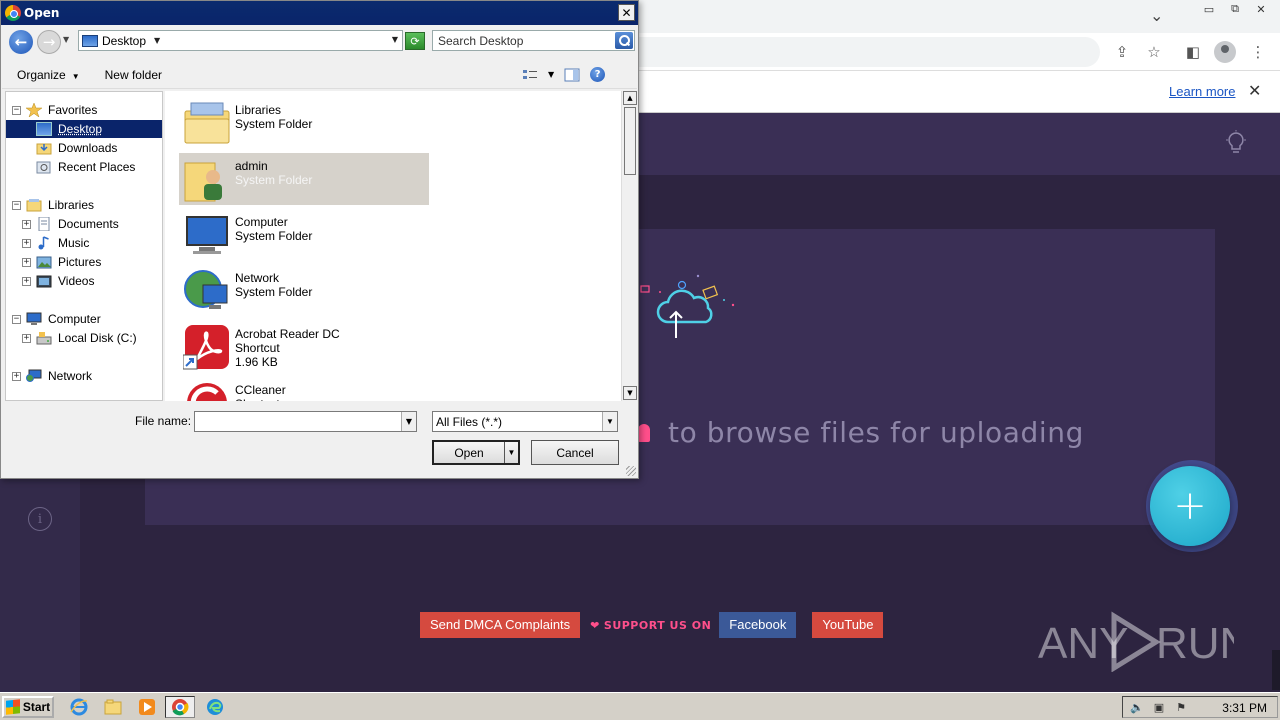 Image resolution: width=1280 pixels, height=720 pixels. What do you see at coordinates (54, 205) in the screenshot?
I see `tree-libraries: − Libraries` at bounding box center [54, 205].